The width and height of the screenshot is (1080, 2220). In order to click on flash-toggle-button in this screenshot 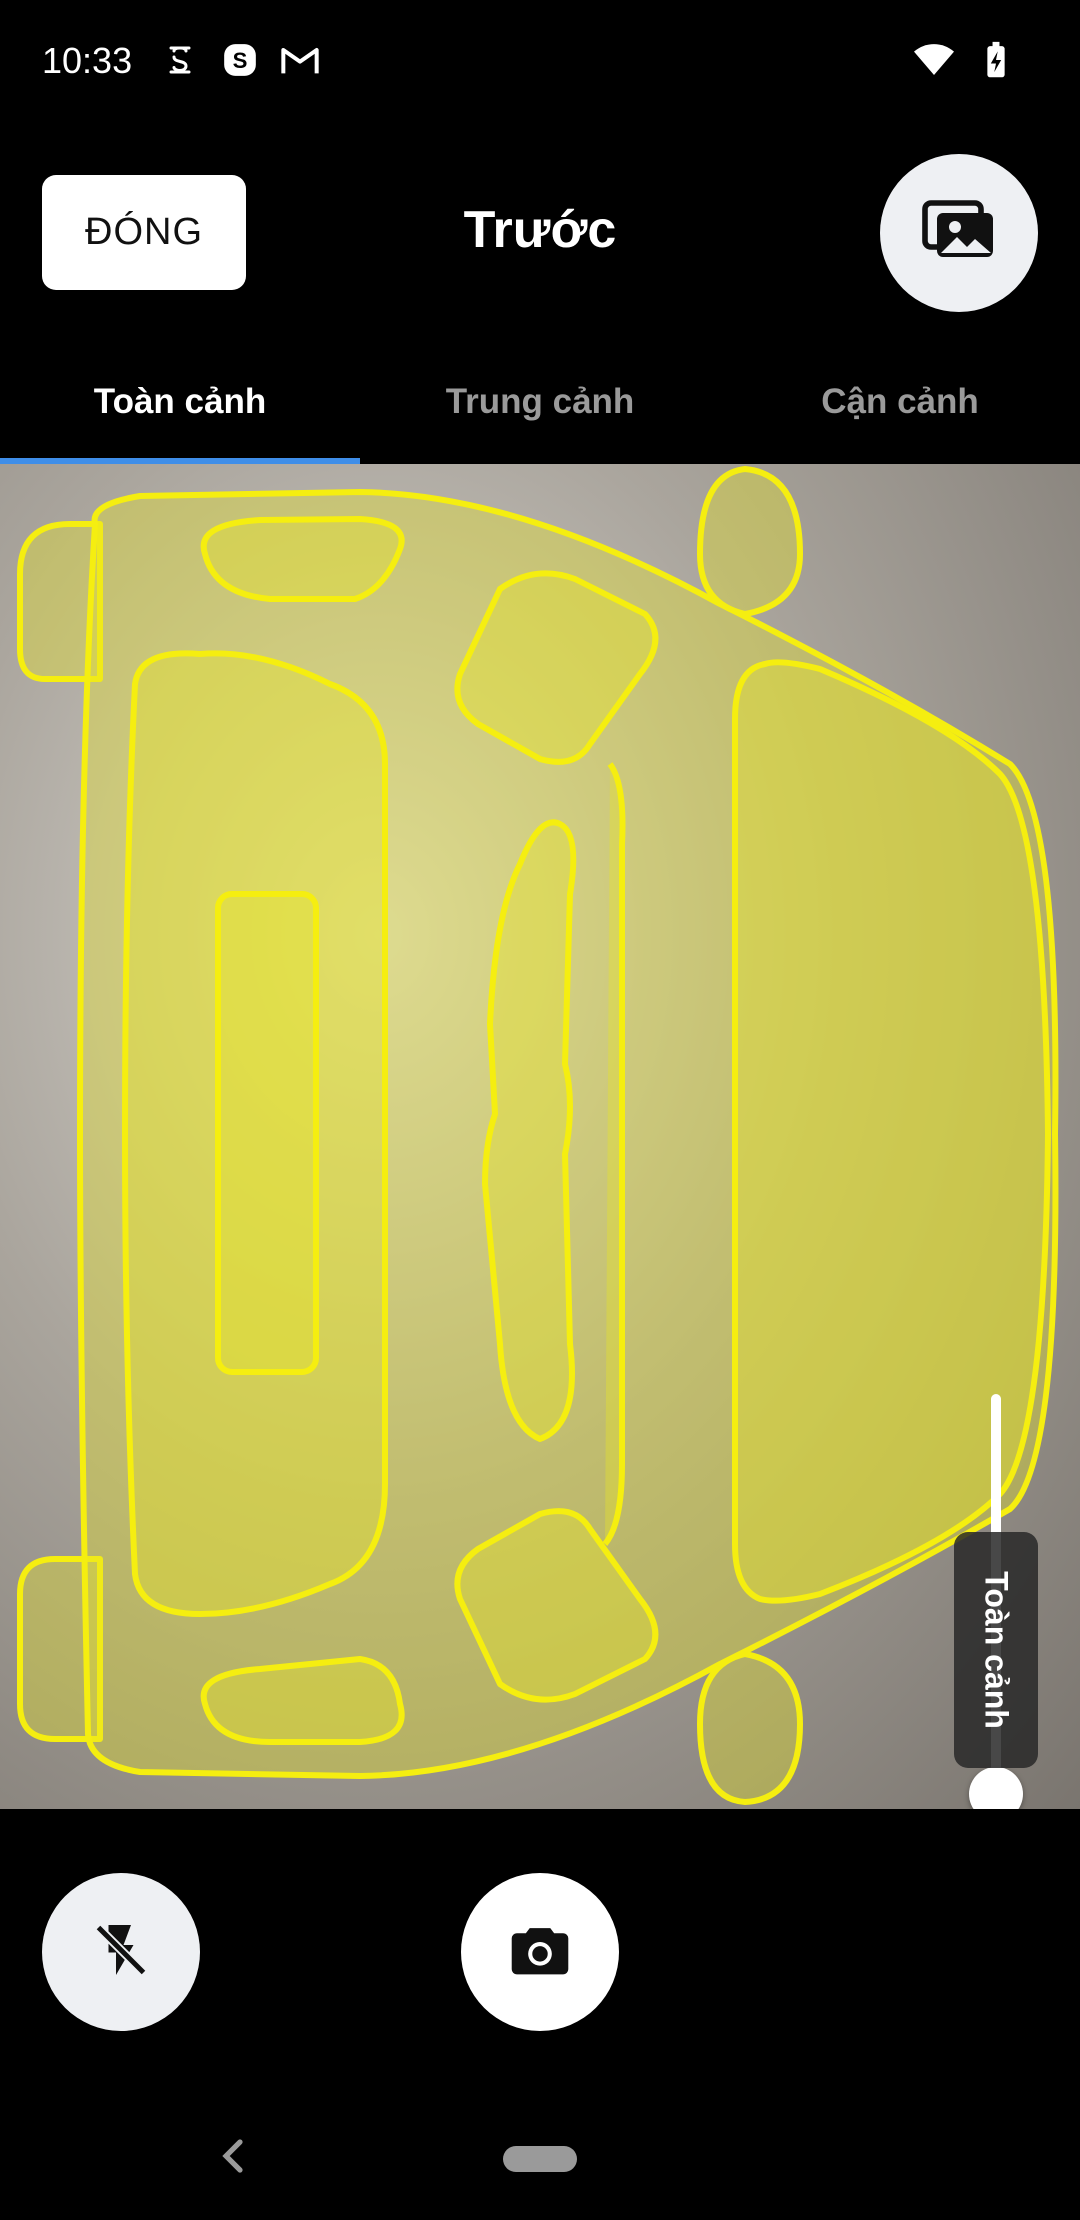, I will do `click(121, 1952)`.